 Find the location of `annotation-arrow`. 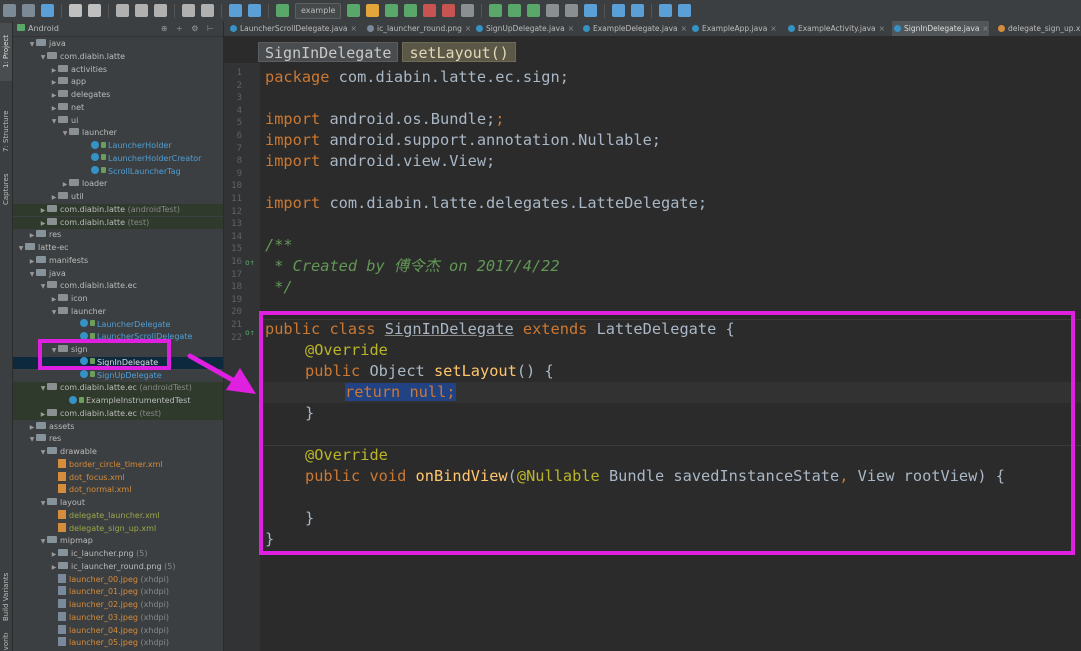

annotation-arrow is located at coordinates (221, 373).